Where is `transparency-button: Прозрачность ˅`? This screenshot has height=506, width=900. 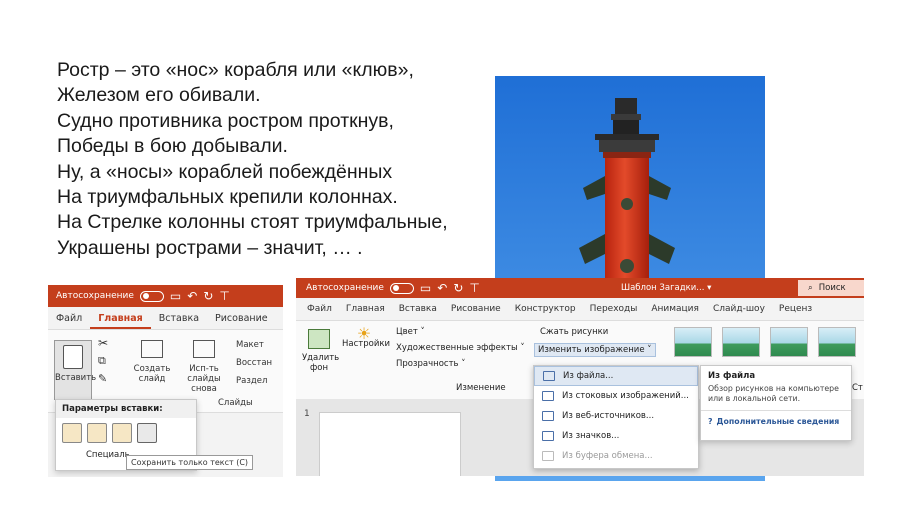
transparency-button: Прозрачность ˅ is located at coordinates (430, 364).